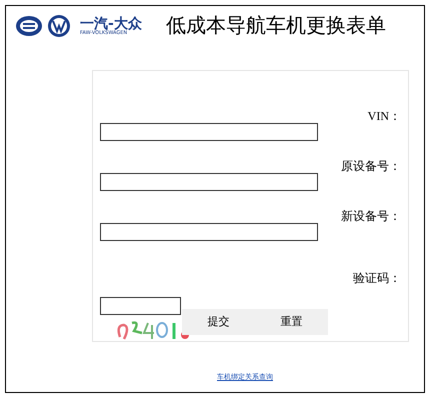 Image resolution: width=430 pixels, height=400 pixels. I want to click on field-label: VIN：, so click(384, 116).